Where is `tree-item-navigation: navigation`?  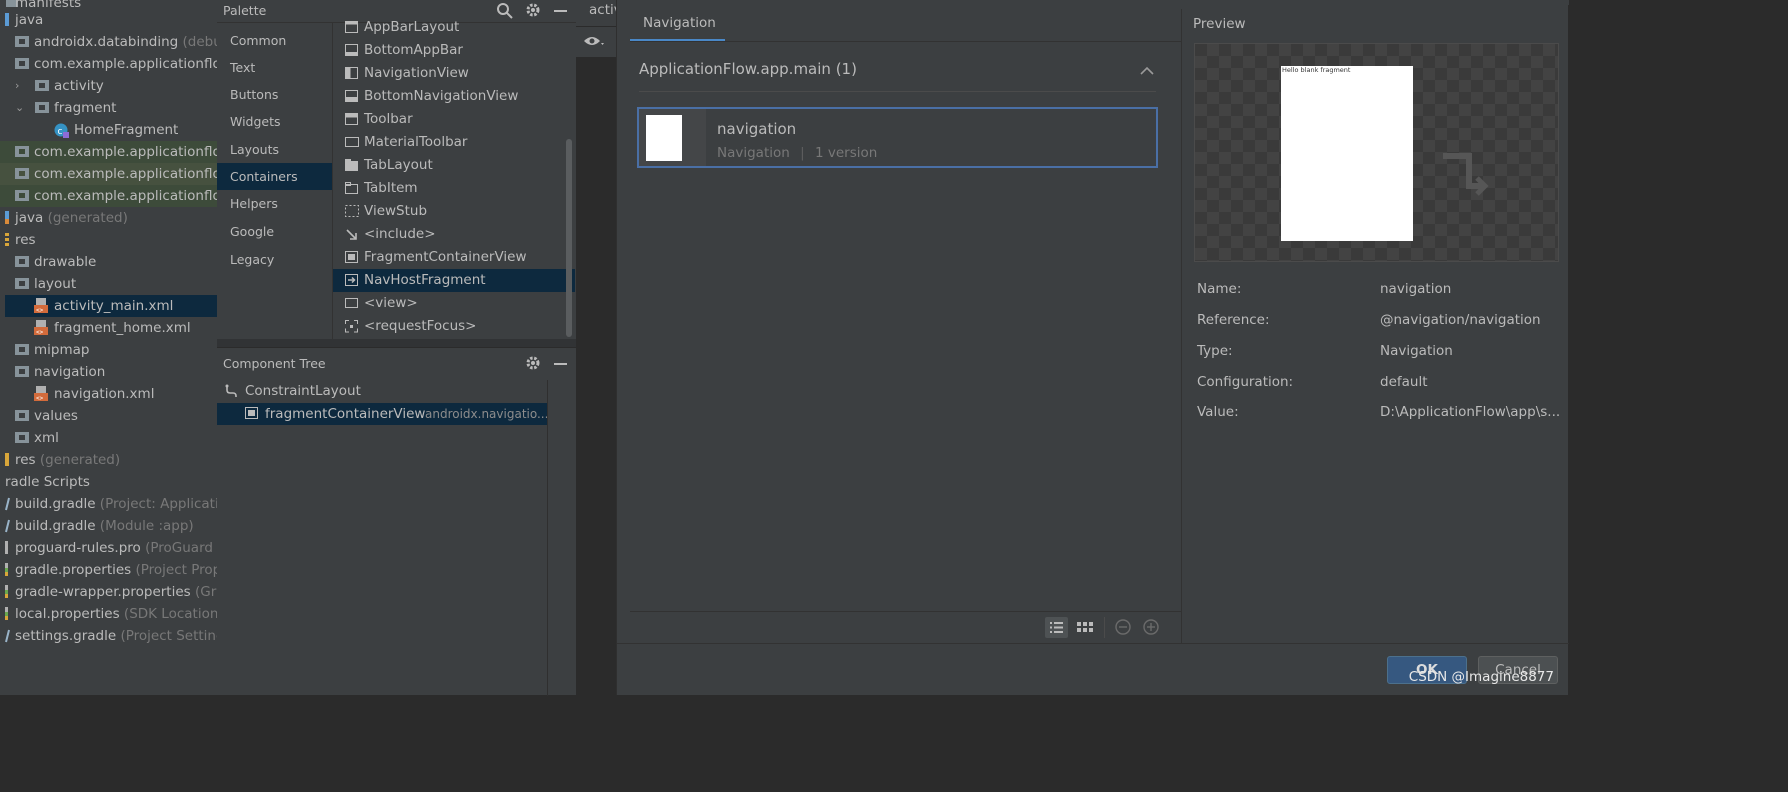
tree-item-navigation: navigation is located at coordinates (108, 372).